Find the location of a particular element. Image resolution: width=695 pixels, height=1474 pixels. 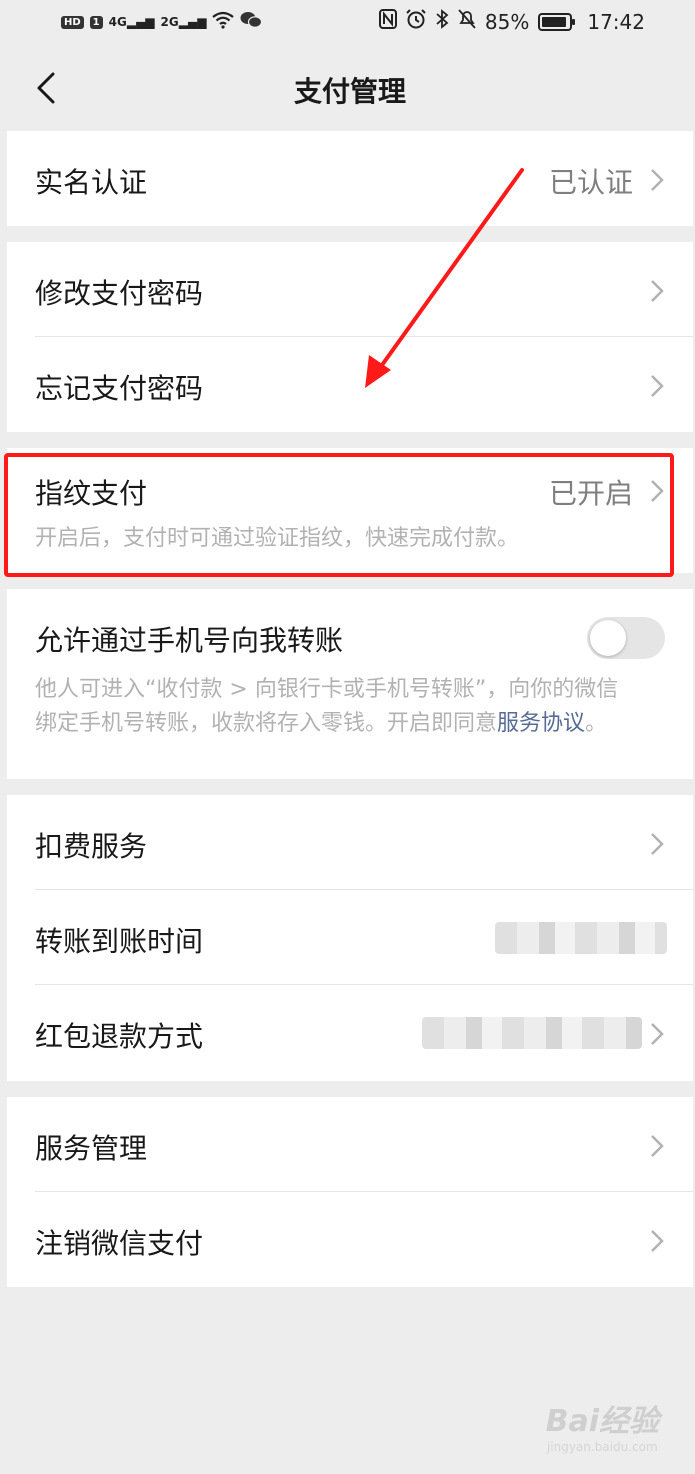

status-left: HD 1 4G▂▄▆ 2G▂▄▆ is located at coordinates (162, 22).